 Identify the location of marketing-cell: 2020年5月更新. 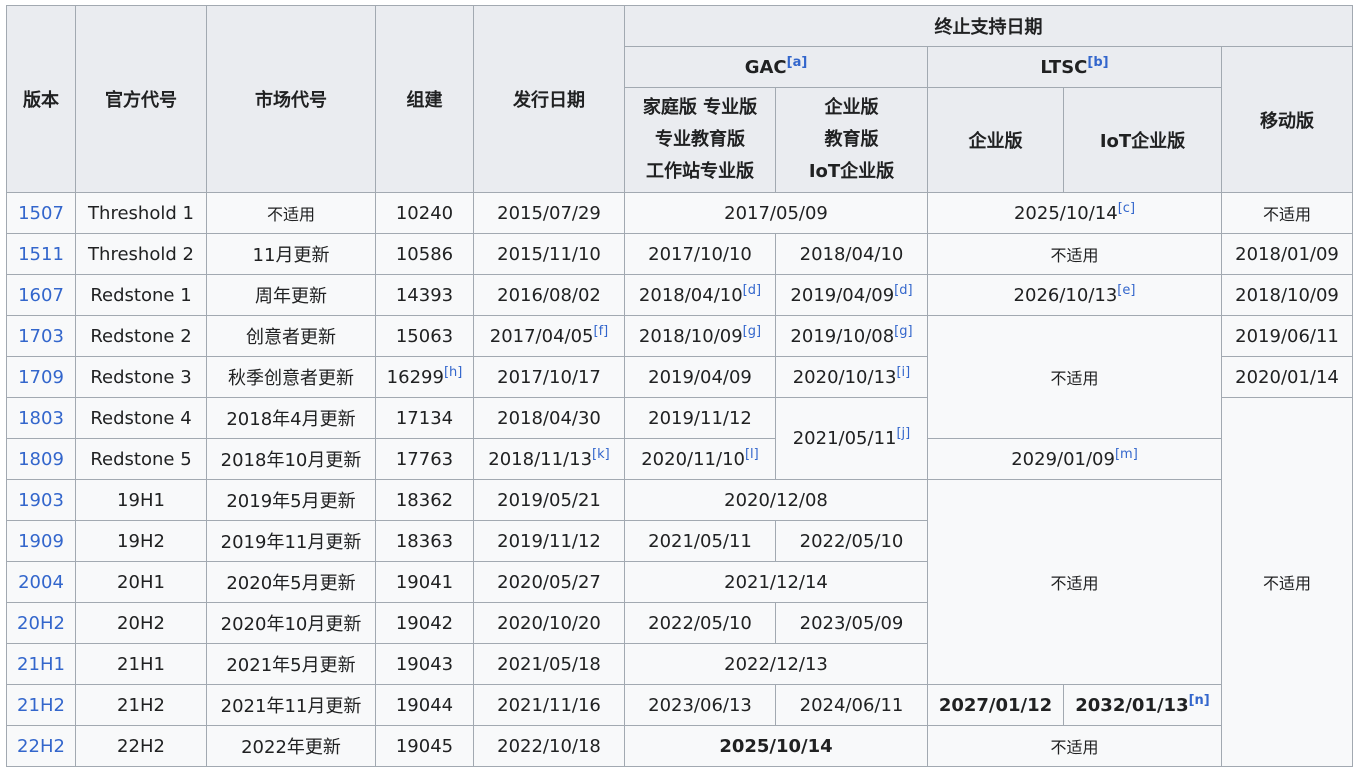
(291, 582).